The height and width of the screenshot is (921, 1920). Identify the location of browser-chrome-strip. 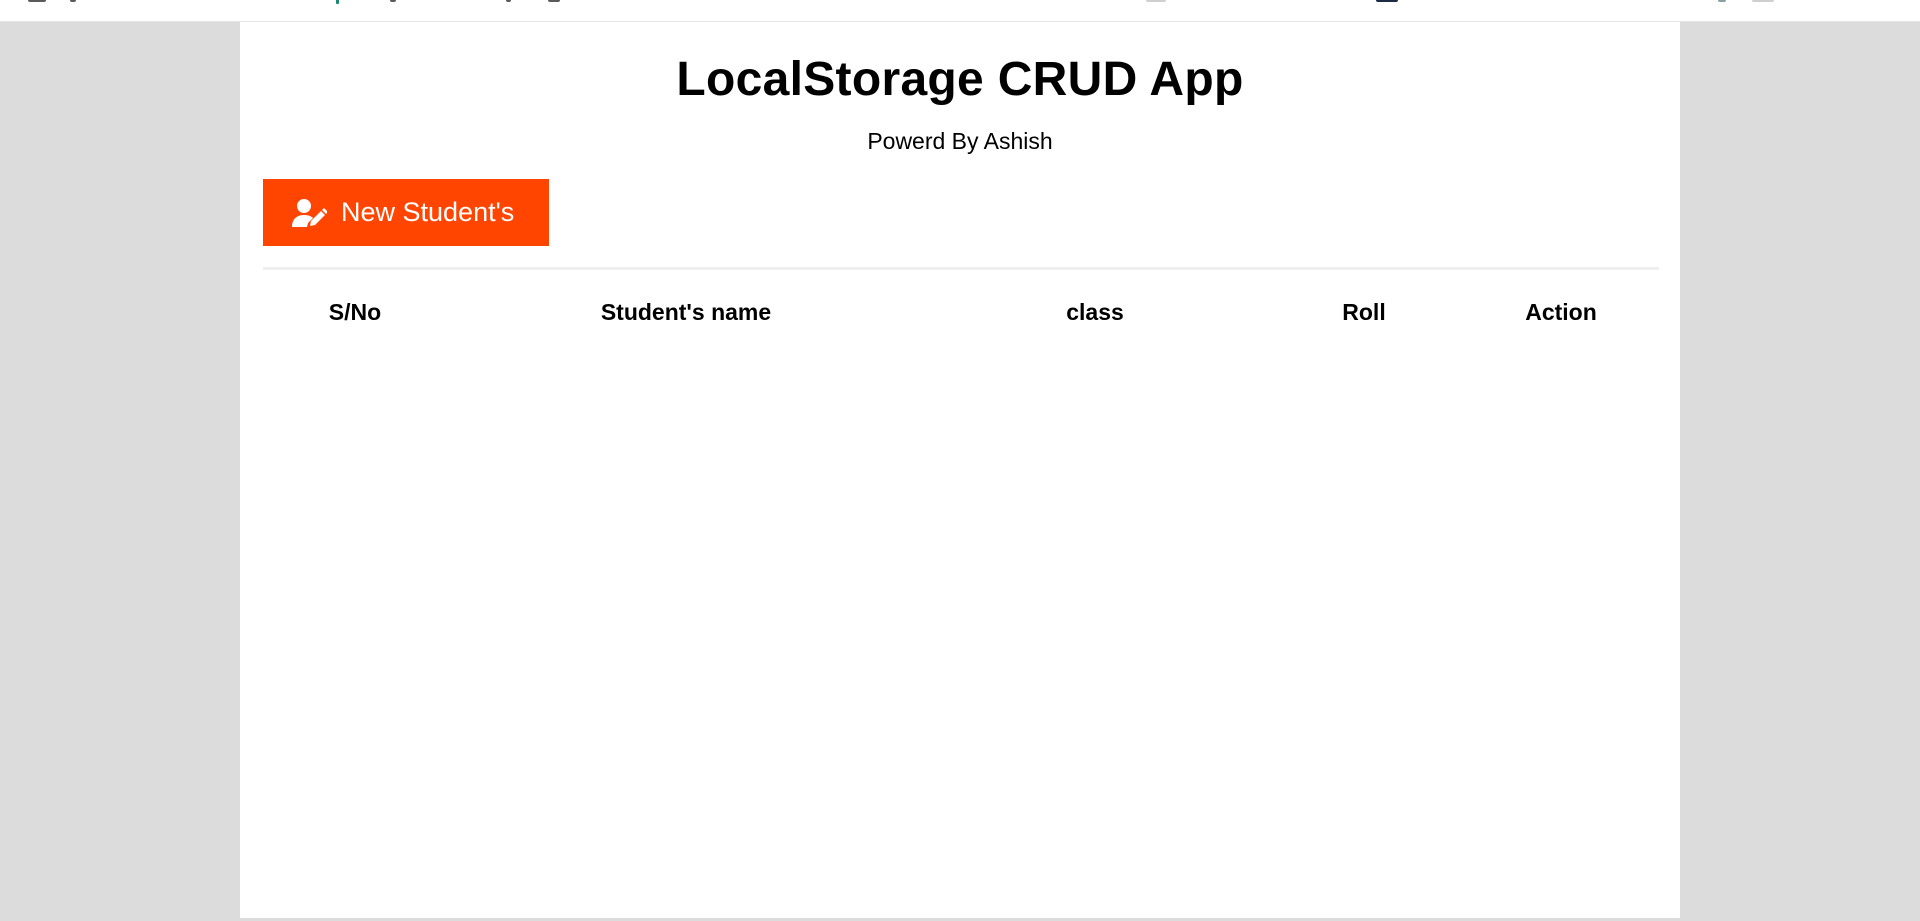
(960, 11).